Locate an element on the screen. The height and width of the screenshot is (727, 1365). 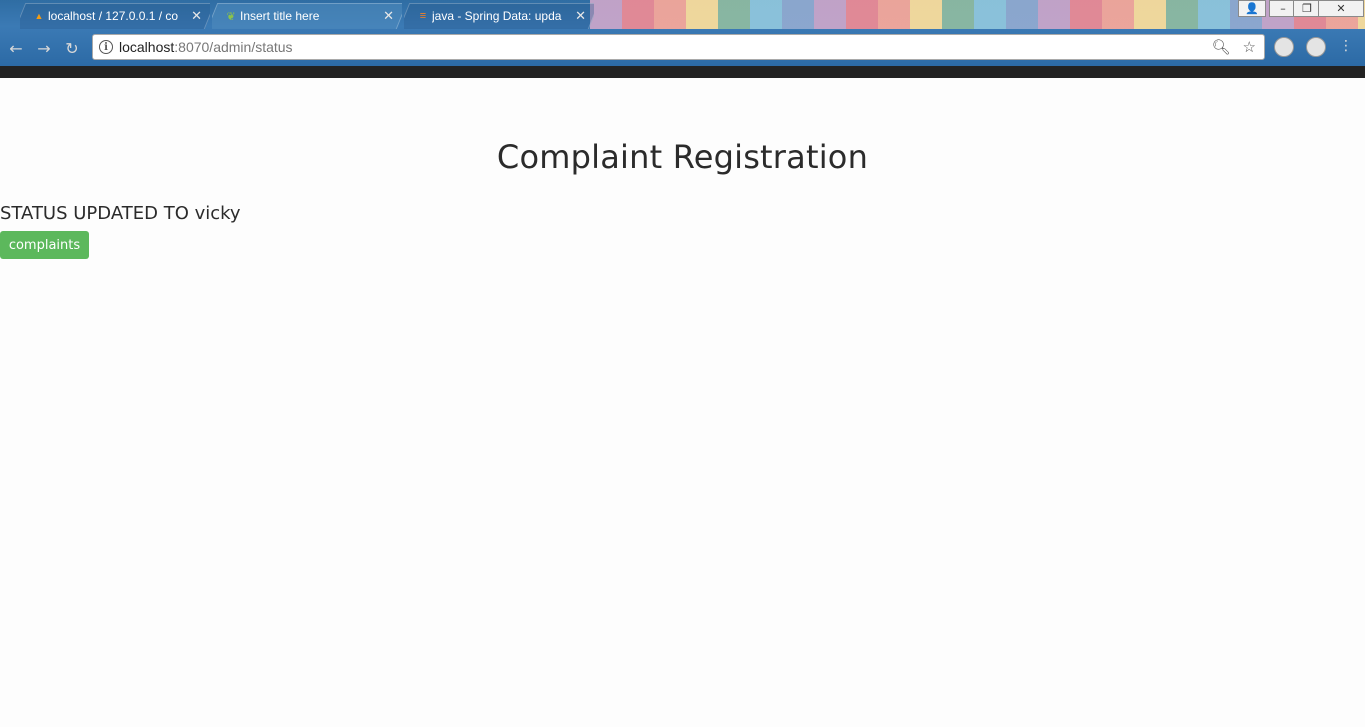
forward-icon: → is located at coordinates (44, 48).